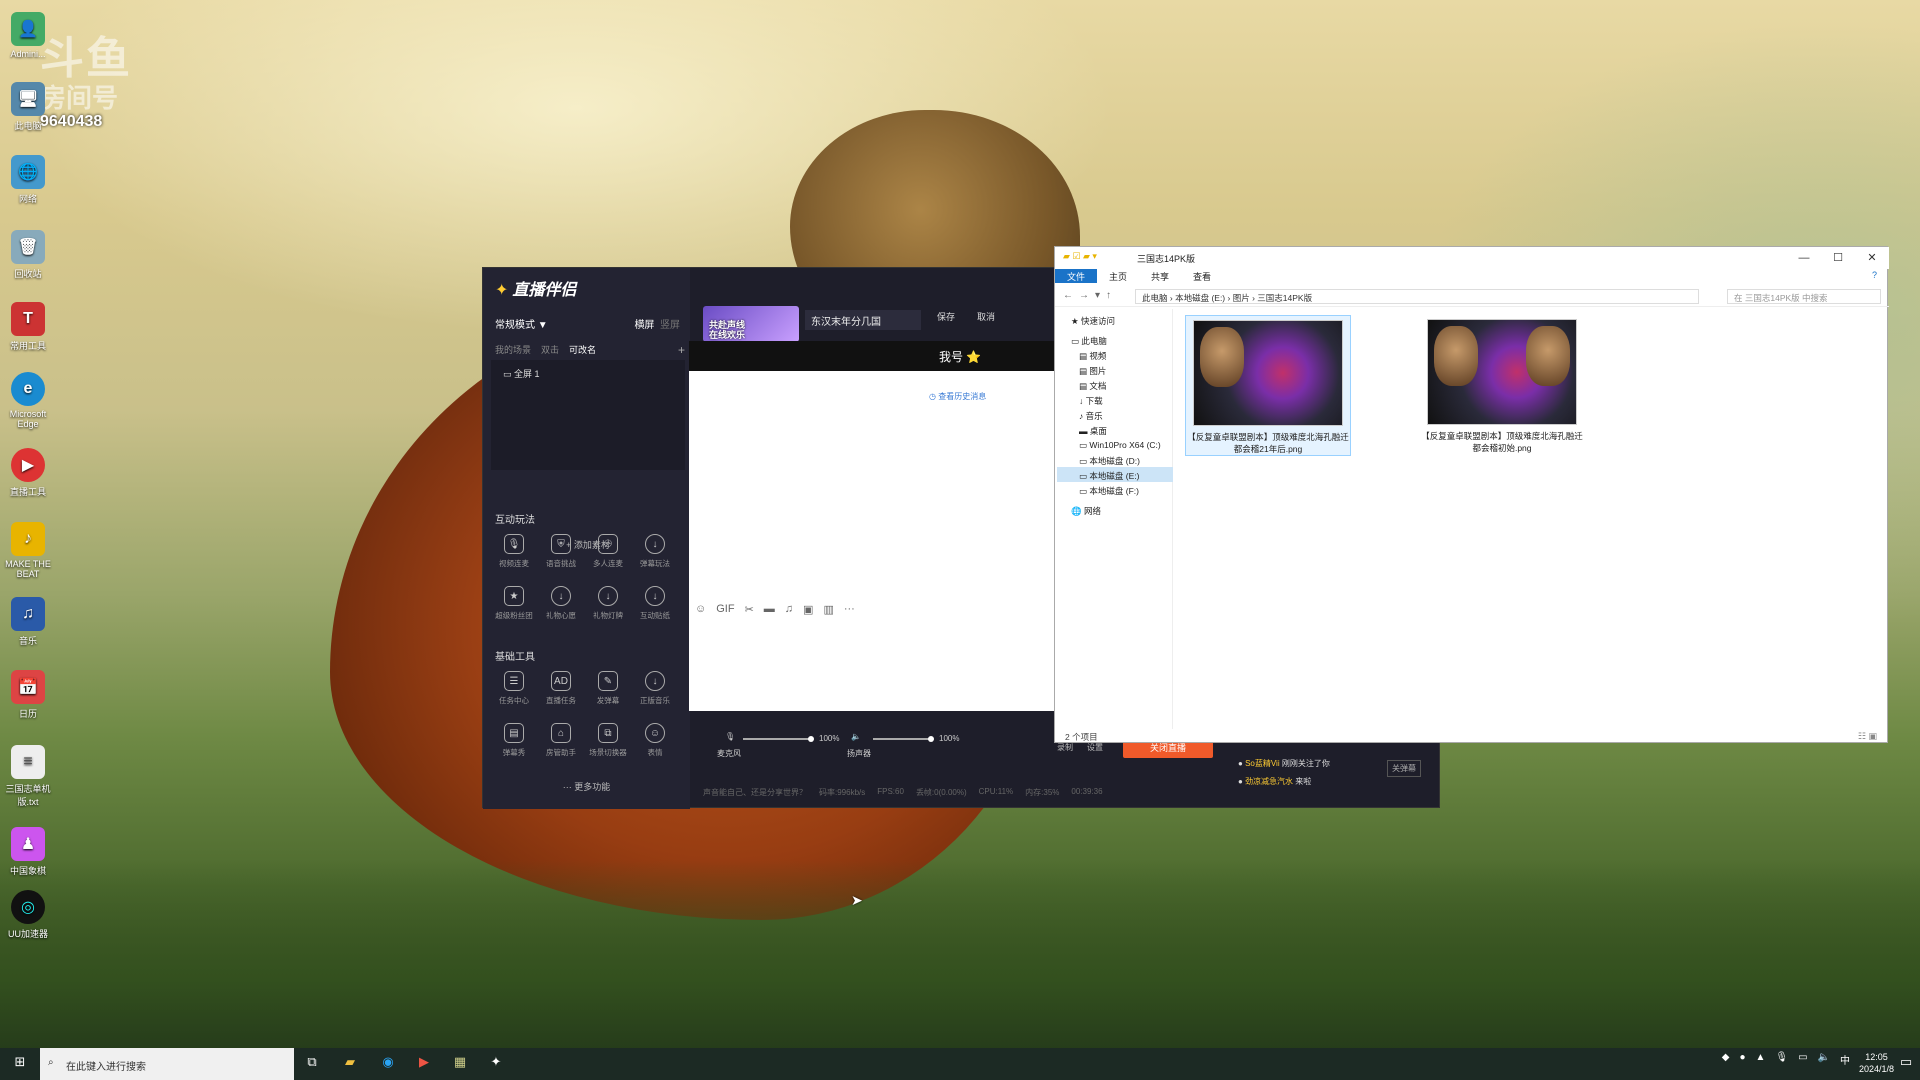 This screenshot has width=1920, height=1080. What do you see at coordinates (957, 396) in the screenshot?
I see `history-link: ◷ 查看历史消息` at bounding box center [957, 396].